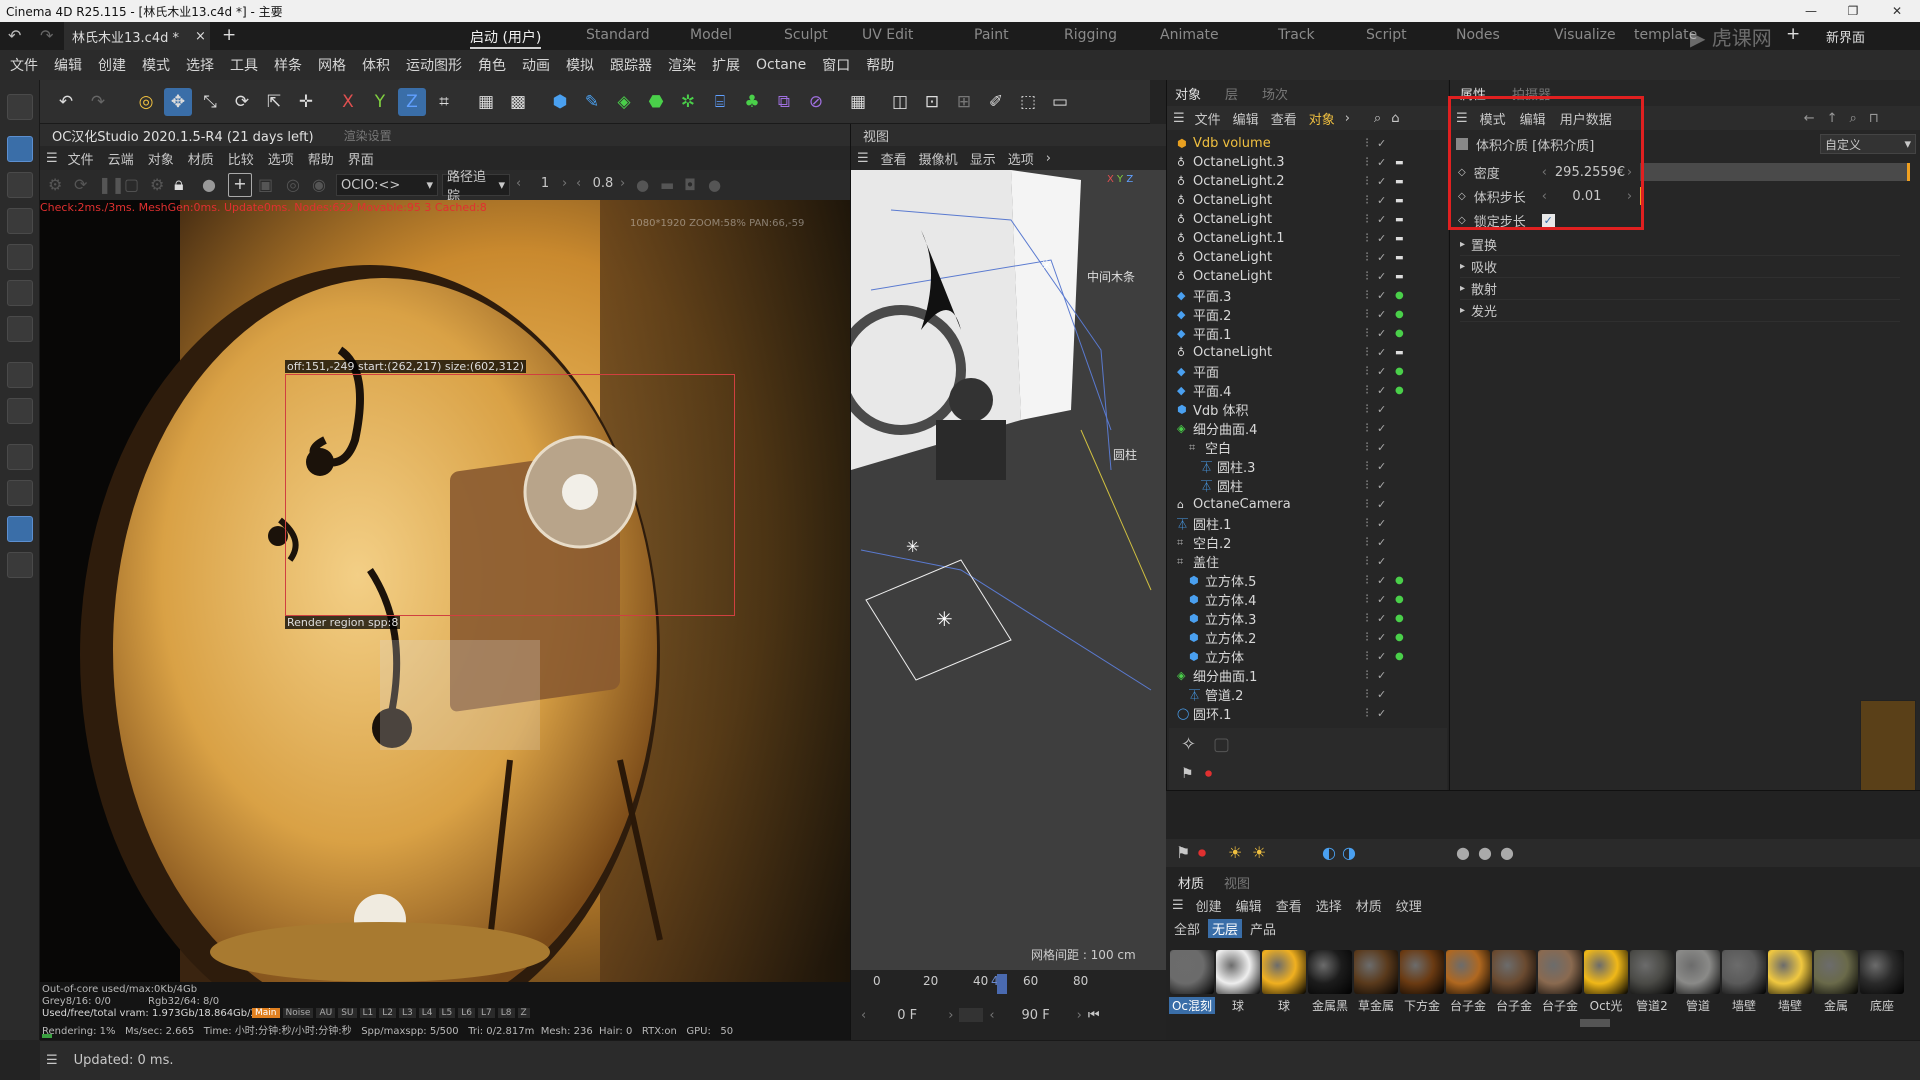 This screenshot has height=1080, width=1920. Describe the element at coordinates (387, 185) in the screenshot. I see `ocio-dropdown: OCIO:<> ▾` at that location.